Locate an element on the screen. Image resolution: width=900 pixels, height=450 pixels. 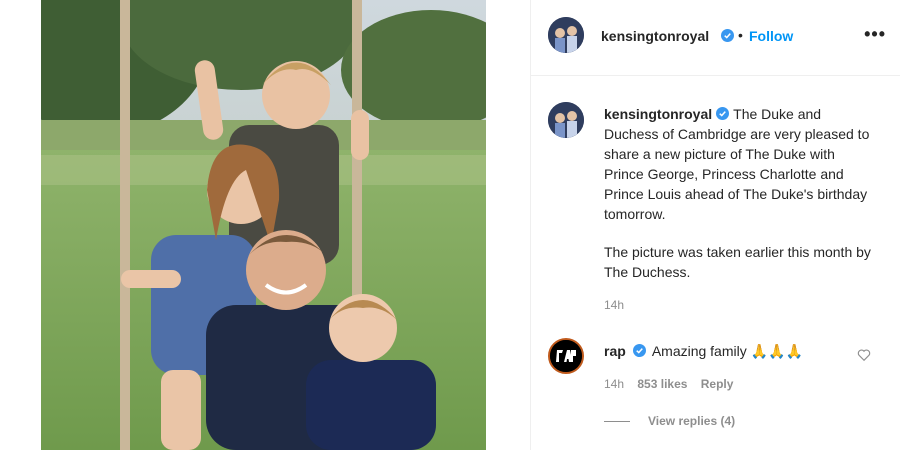
comment-avatar is located at coordinates (566, 356).